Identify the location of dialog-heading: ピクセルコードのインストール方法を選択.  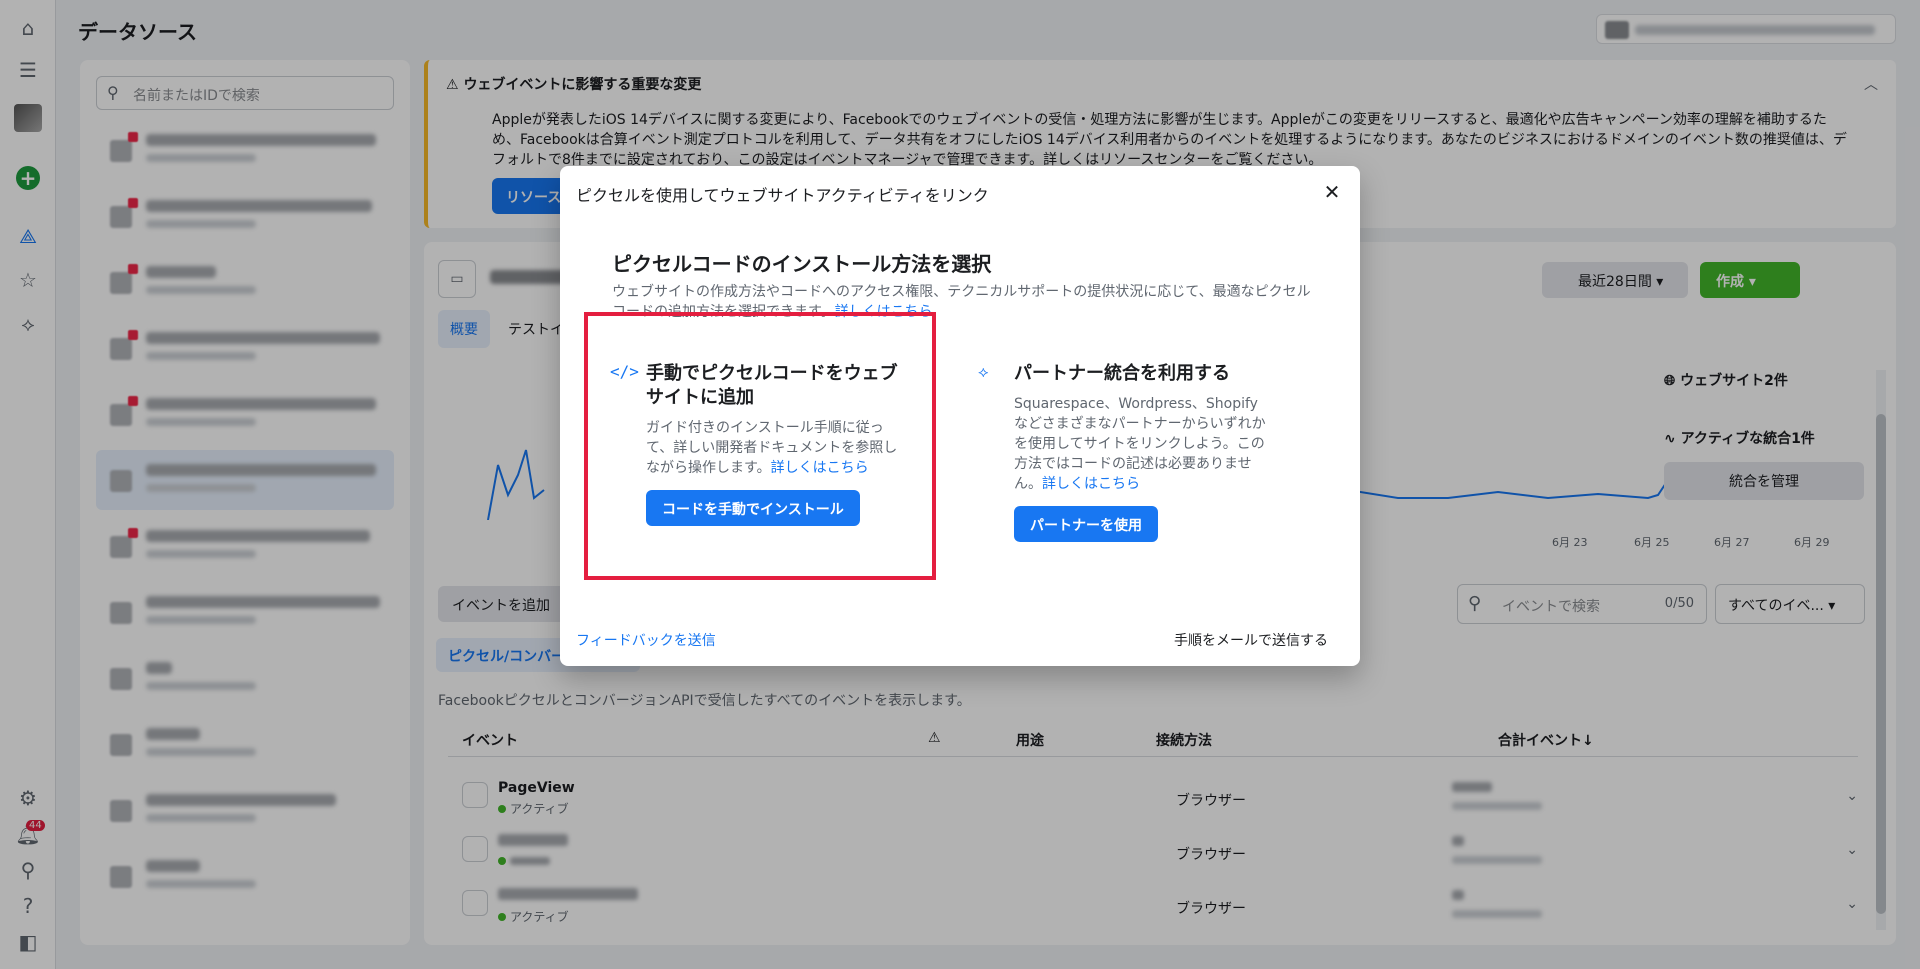
(802, 264).